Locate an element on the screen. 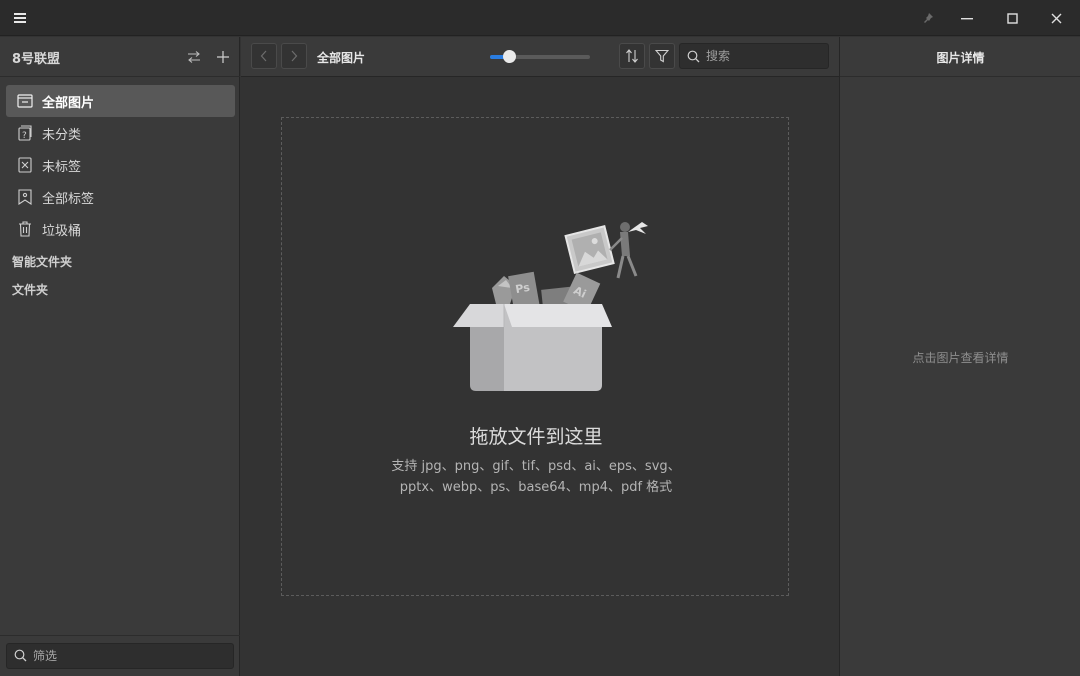 The image size is (1080, 676). swap-icon is located at coordinates (194, 57).